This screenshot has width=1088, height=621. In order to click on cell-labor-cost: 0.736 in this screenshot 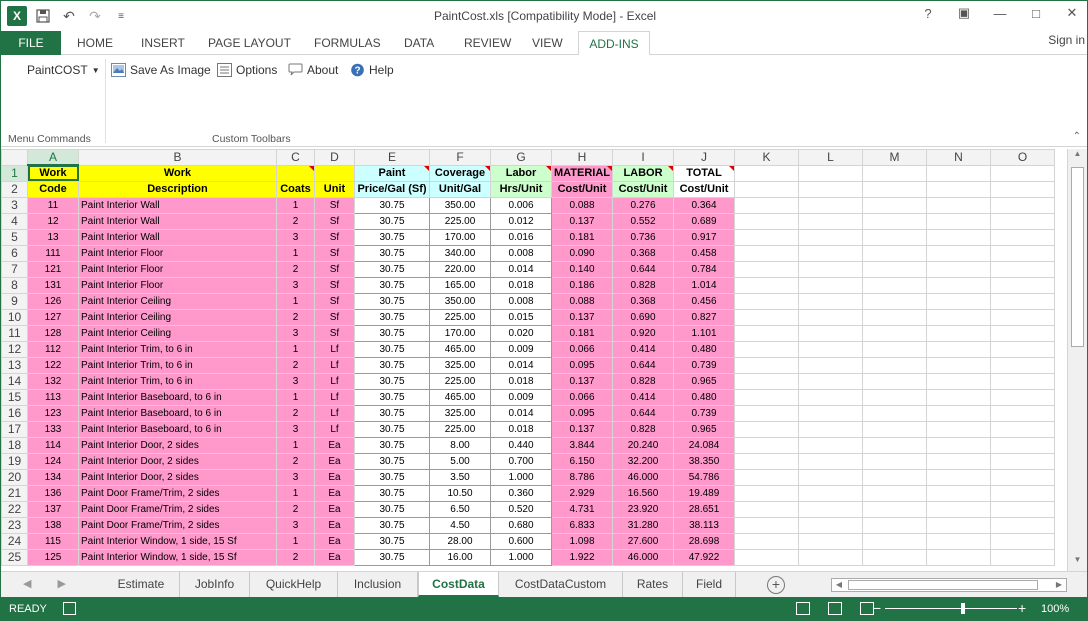, I will do `click(643, 237)`.